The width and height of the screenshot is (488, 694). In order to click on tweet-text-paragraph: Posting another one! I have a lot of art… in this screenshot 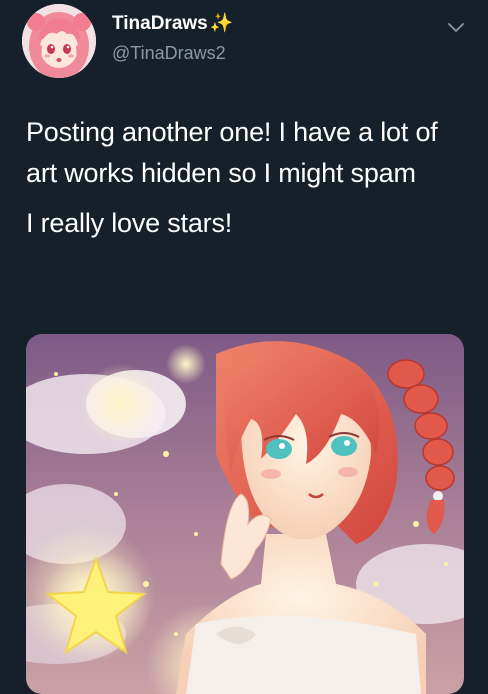, I will do `click(232, 152)`.